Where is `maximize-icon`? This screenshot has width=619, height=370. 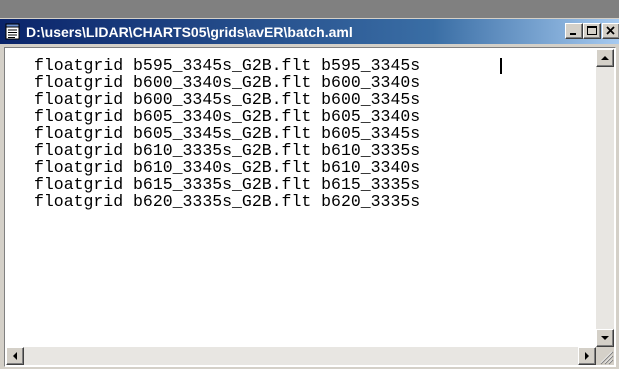
maximize-icon is located at coordinates (592, 30).